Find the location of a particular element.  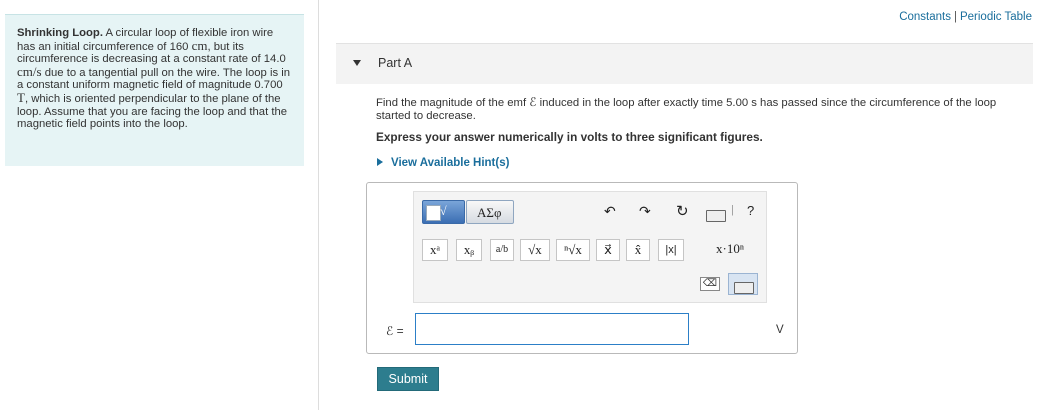

unit-rate: cm/s is located at coordinates (29, 71).